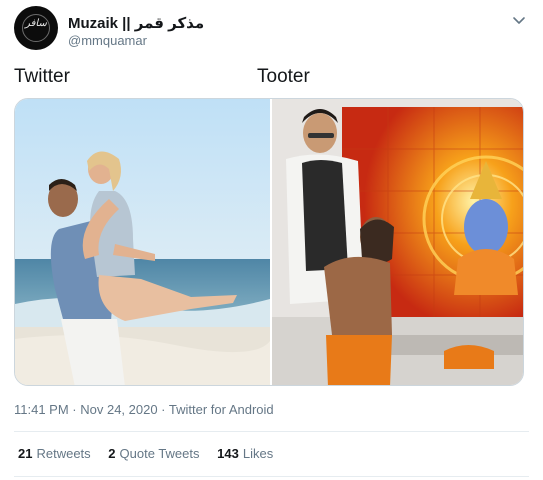  What do you see at coordinates (107, 40) in the screenshot?
I see `author-handle: @mmquamar` at bounding box center [107, 40].